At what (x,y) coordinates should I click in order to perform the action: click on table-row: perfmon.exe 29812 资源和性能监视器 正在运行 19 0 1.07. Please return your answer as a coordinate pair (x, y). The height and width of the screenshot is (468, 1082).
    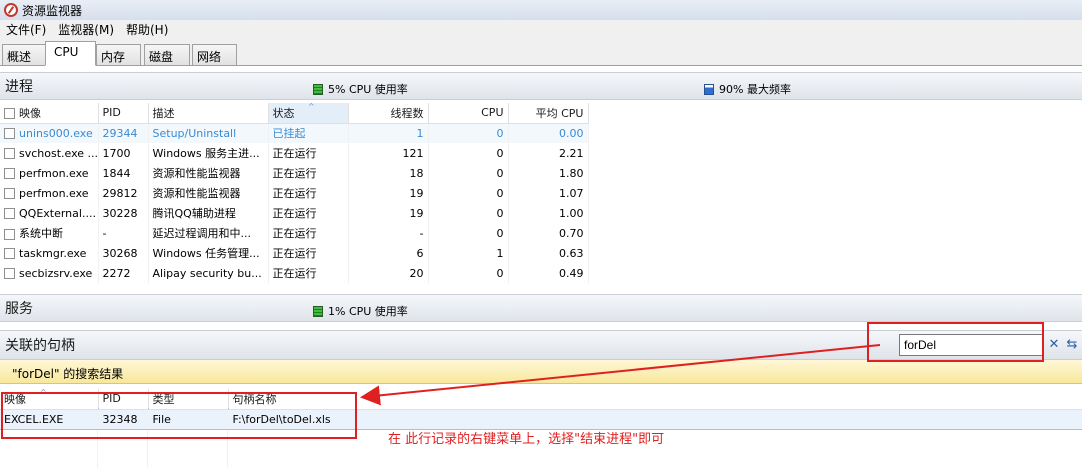
    Looking at the image, I should click on (294, 193).